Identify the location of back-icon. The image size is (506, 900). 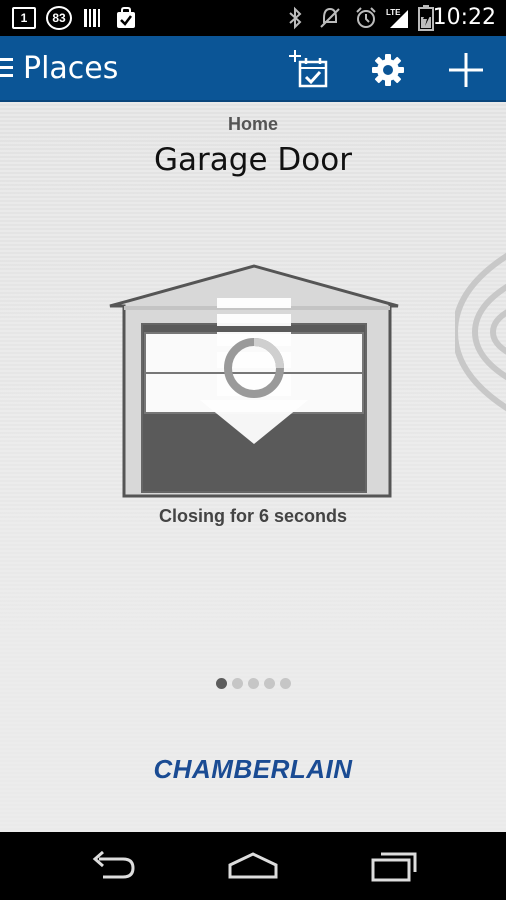
(113, 865).